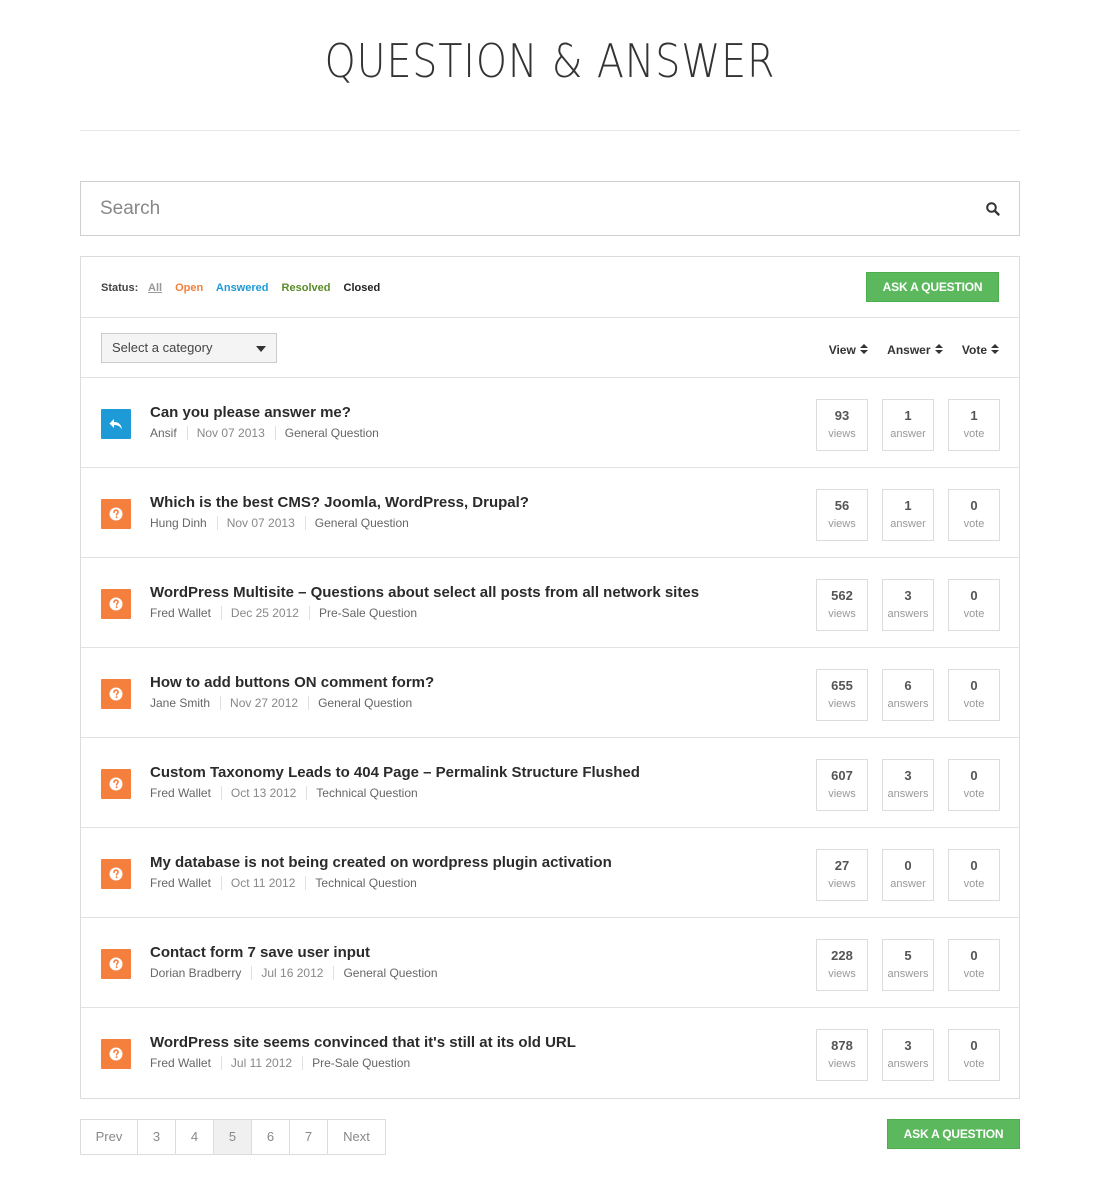  Describe the element at coordinates (186, 703) in the screenshot. I see `question-author: Jane Smith` at that location.